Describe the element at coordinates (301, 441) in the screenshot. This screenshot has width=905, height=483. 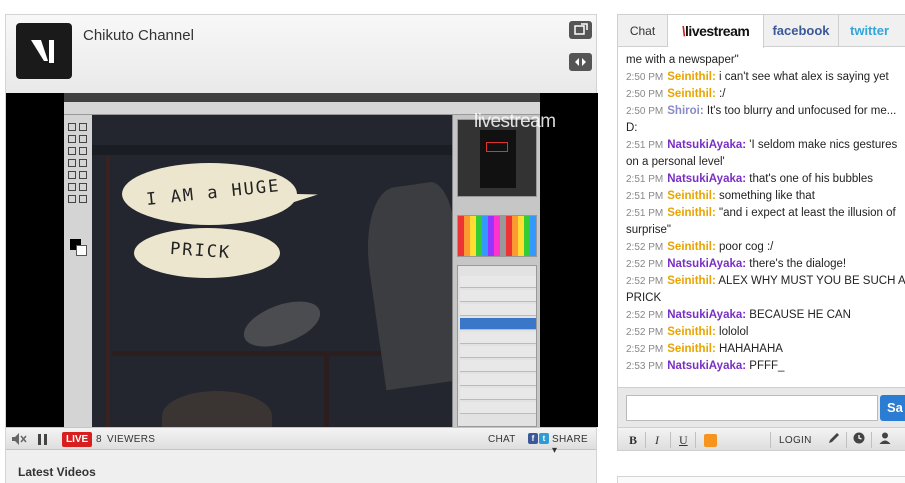
I see `player-controls: LIVE 8 VIEWERS CHAT f t SHARE ▾` at that location.